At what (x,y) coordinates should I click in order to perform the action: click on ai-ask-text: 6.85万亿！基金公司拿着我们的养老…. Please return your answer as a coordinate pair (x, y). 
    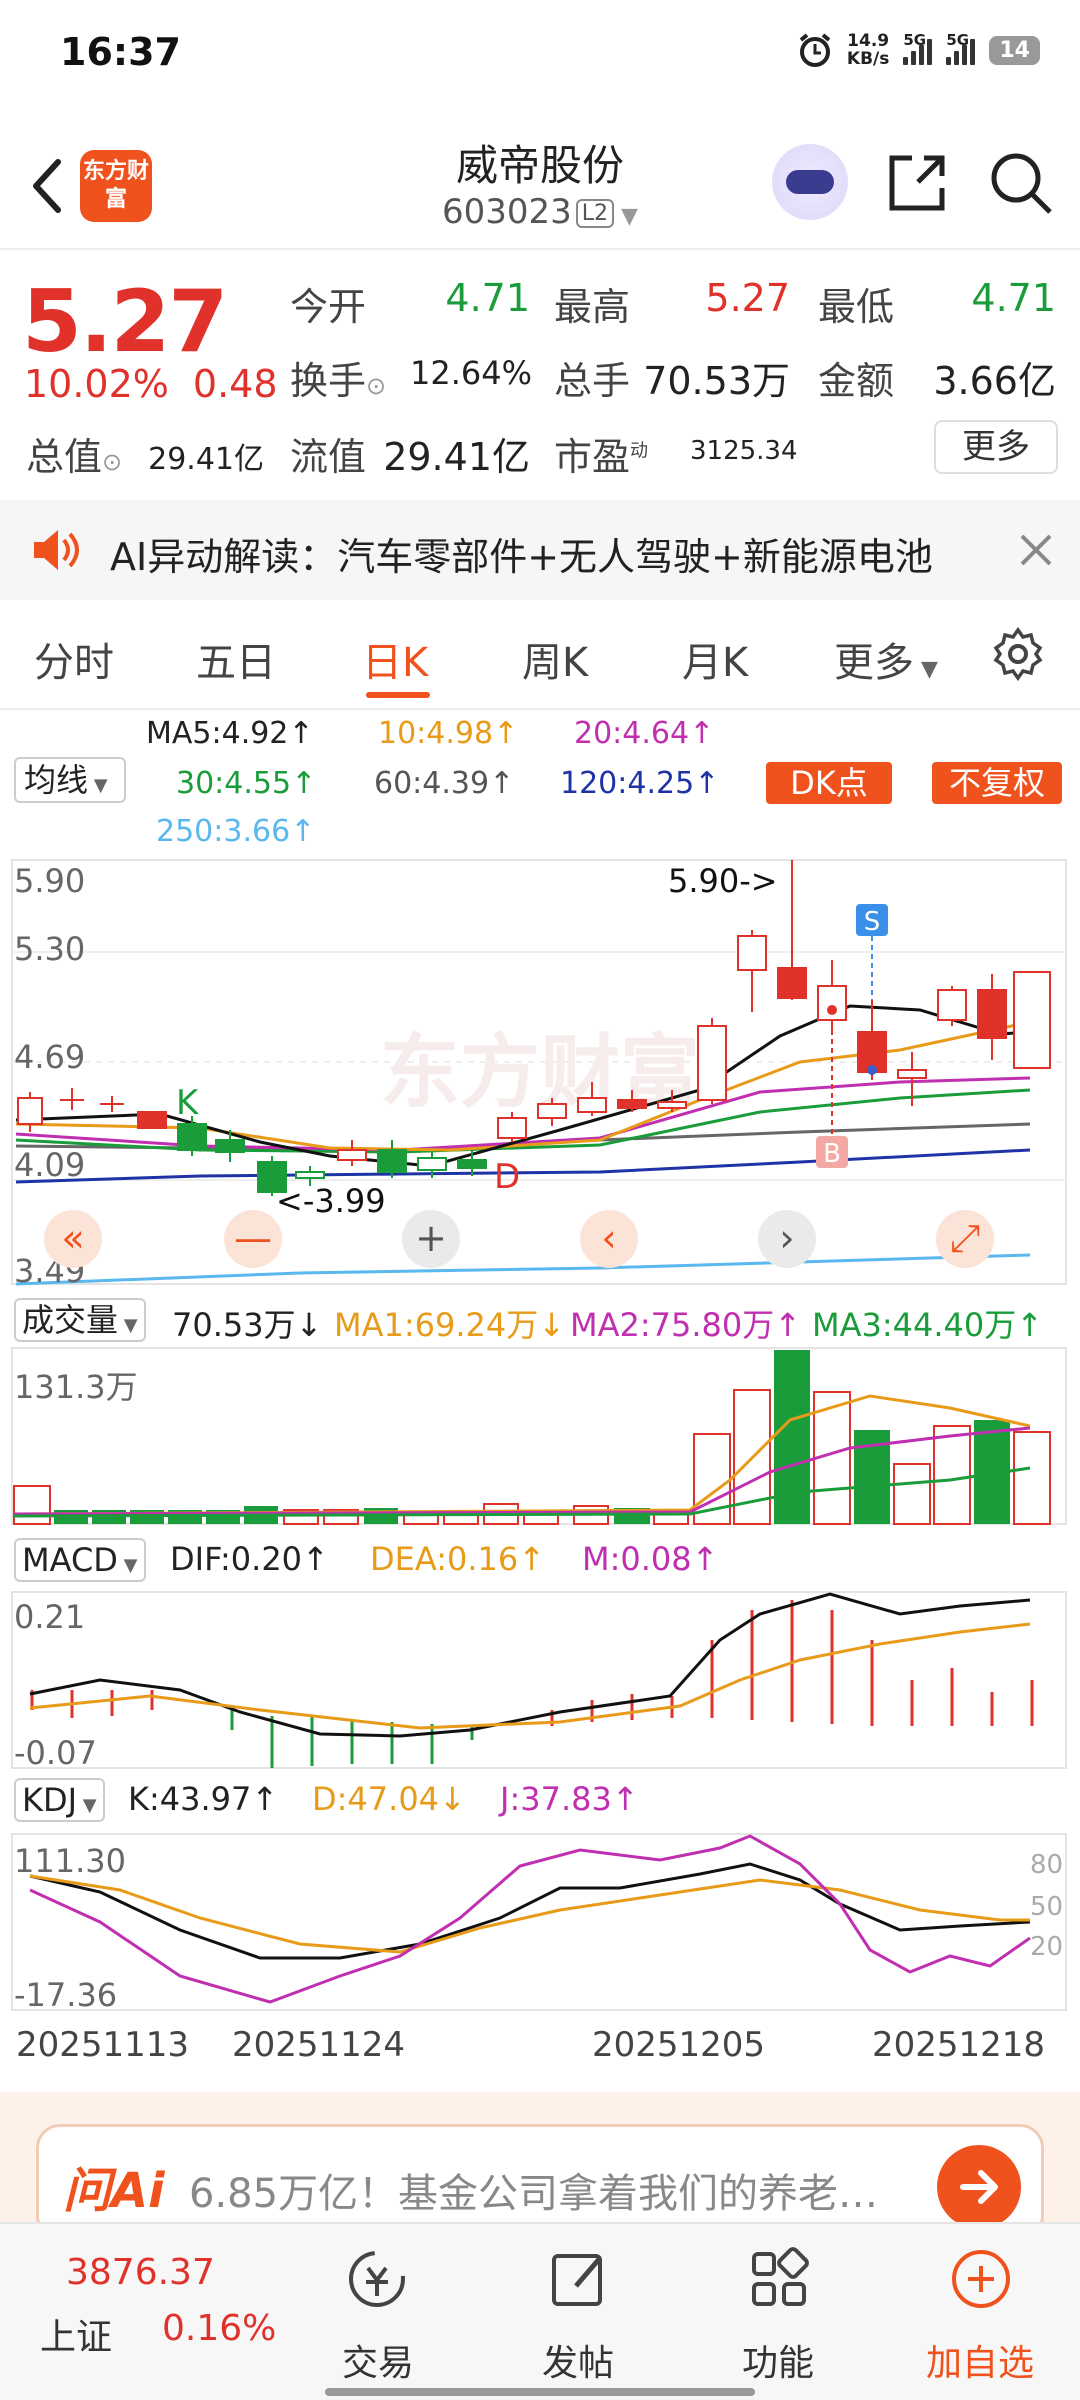
    Looking at the image, I should click on (534, 2194).